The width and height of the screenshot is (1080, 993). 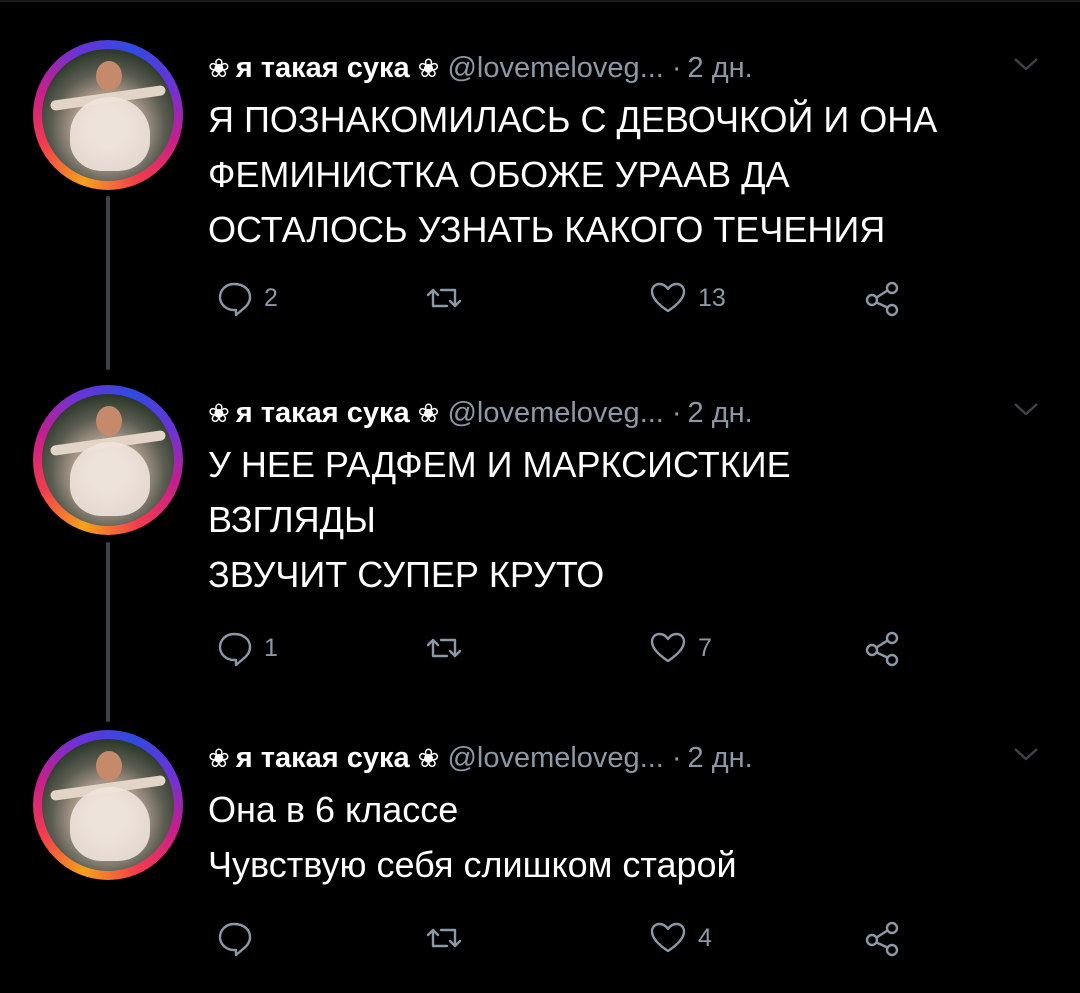 I want to click on like-button: 4, so click(x=680, y=938).